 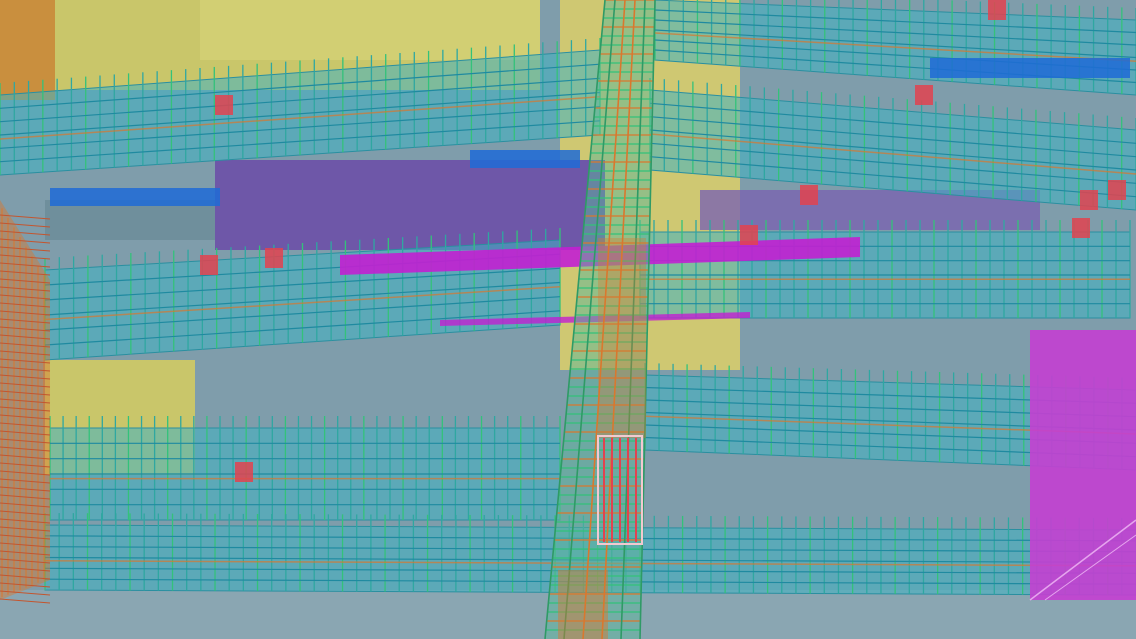 I want to click on violet-slab-zone, so click(x=410, y=205).